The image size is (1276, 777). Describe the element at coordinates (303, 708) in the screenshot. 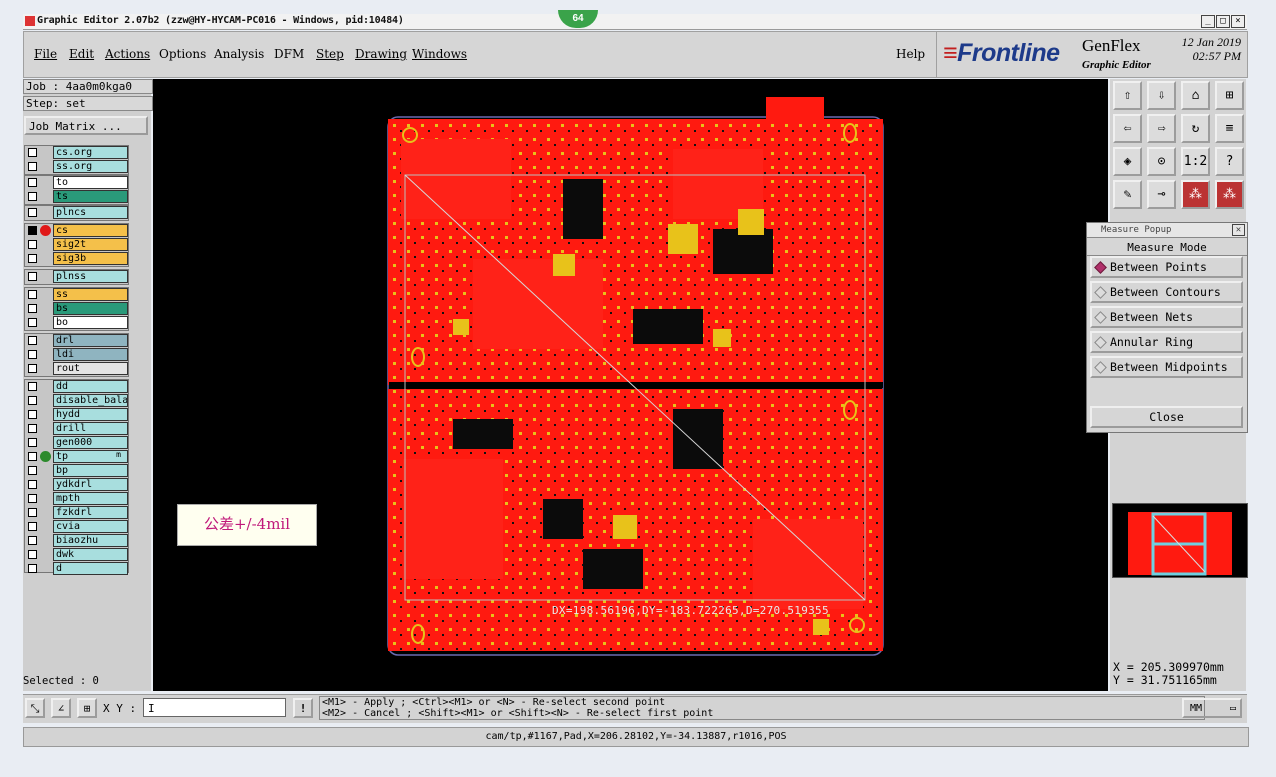

I see `execute-button: !` at that location.